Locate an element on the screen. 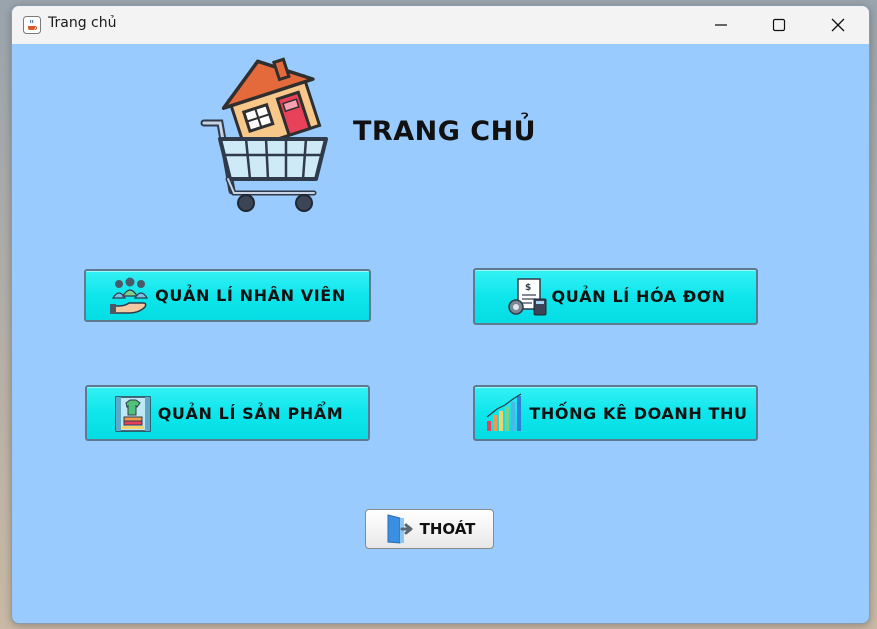 Image resolution: width=877 pixels, height=629 pixels. minimize-icon is located at coordinates (721, 25).